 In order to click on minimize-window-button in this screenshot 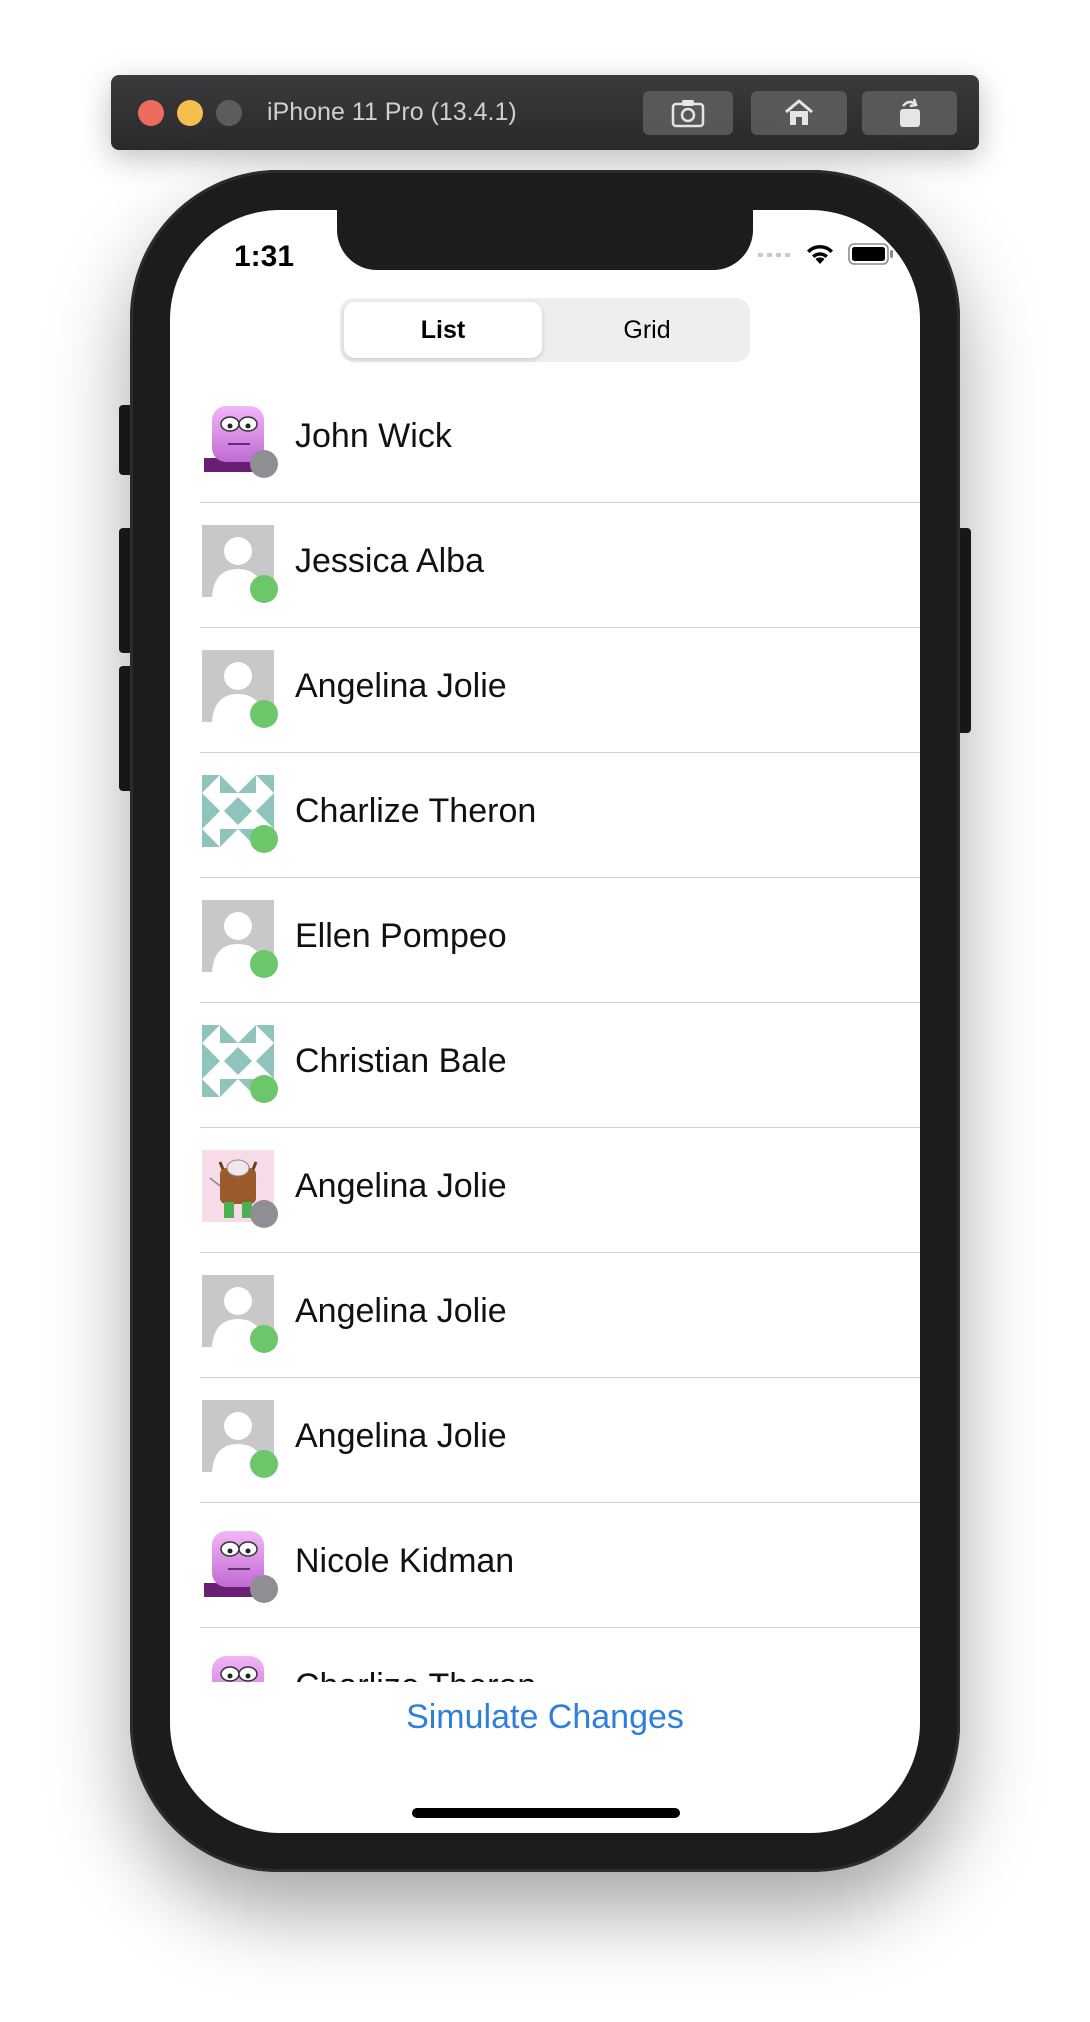, I will do `click(190, 113)`.